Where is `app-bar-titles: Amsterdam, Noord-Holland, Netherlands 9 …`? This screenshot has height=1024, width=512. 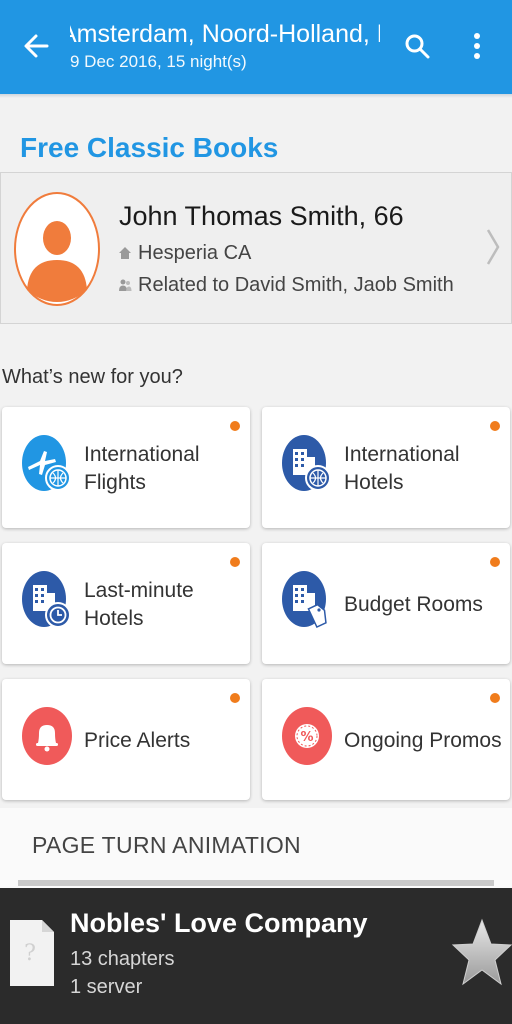
app-bar-titles: Amsterdam, Noord-Holland, Netherlands 9 … is located at coordinates (225, 46).